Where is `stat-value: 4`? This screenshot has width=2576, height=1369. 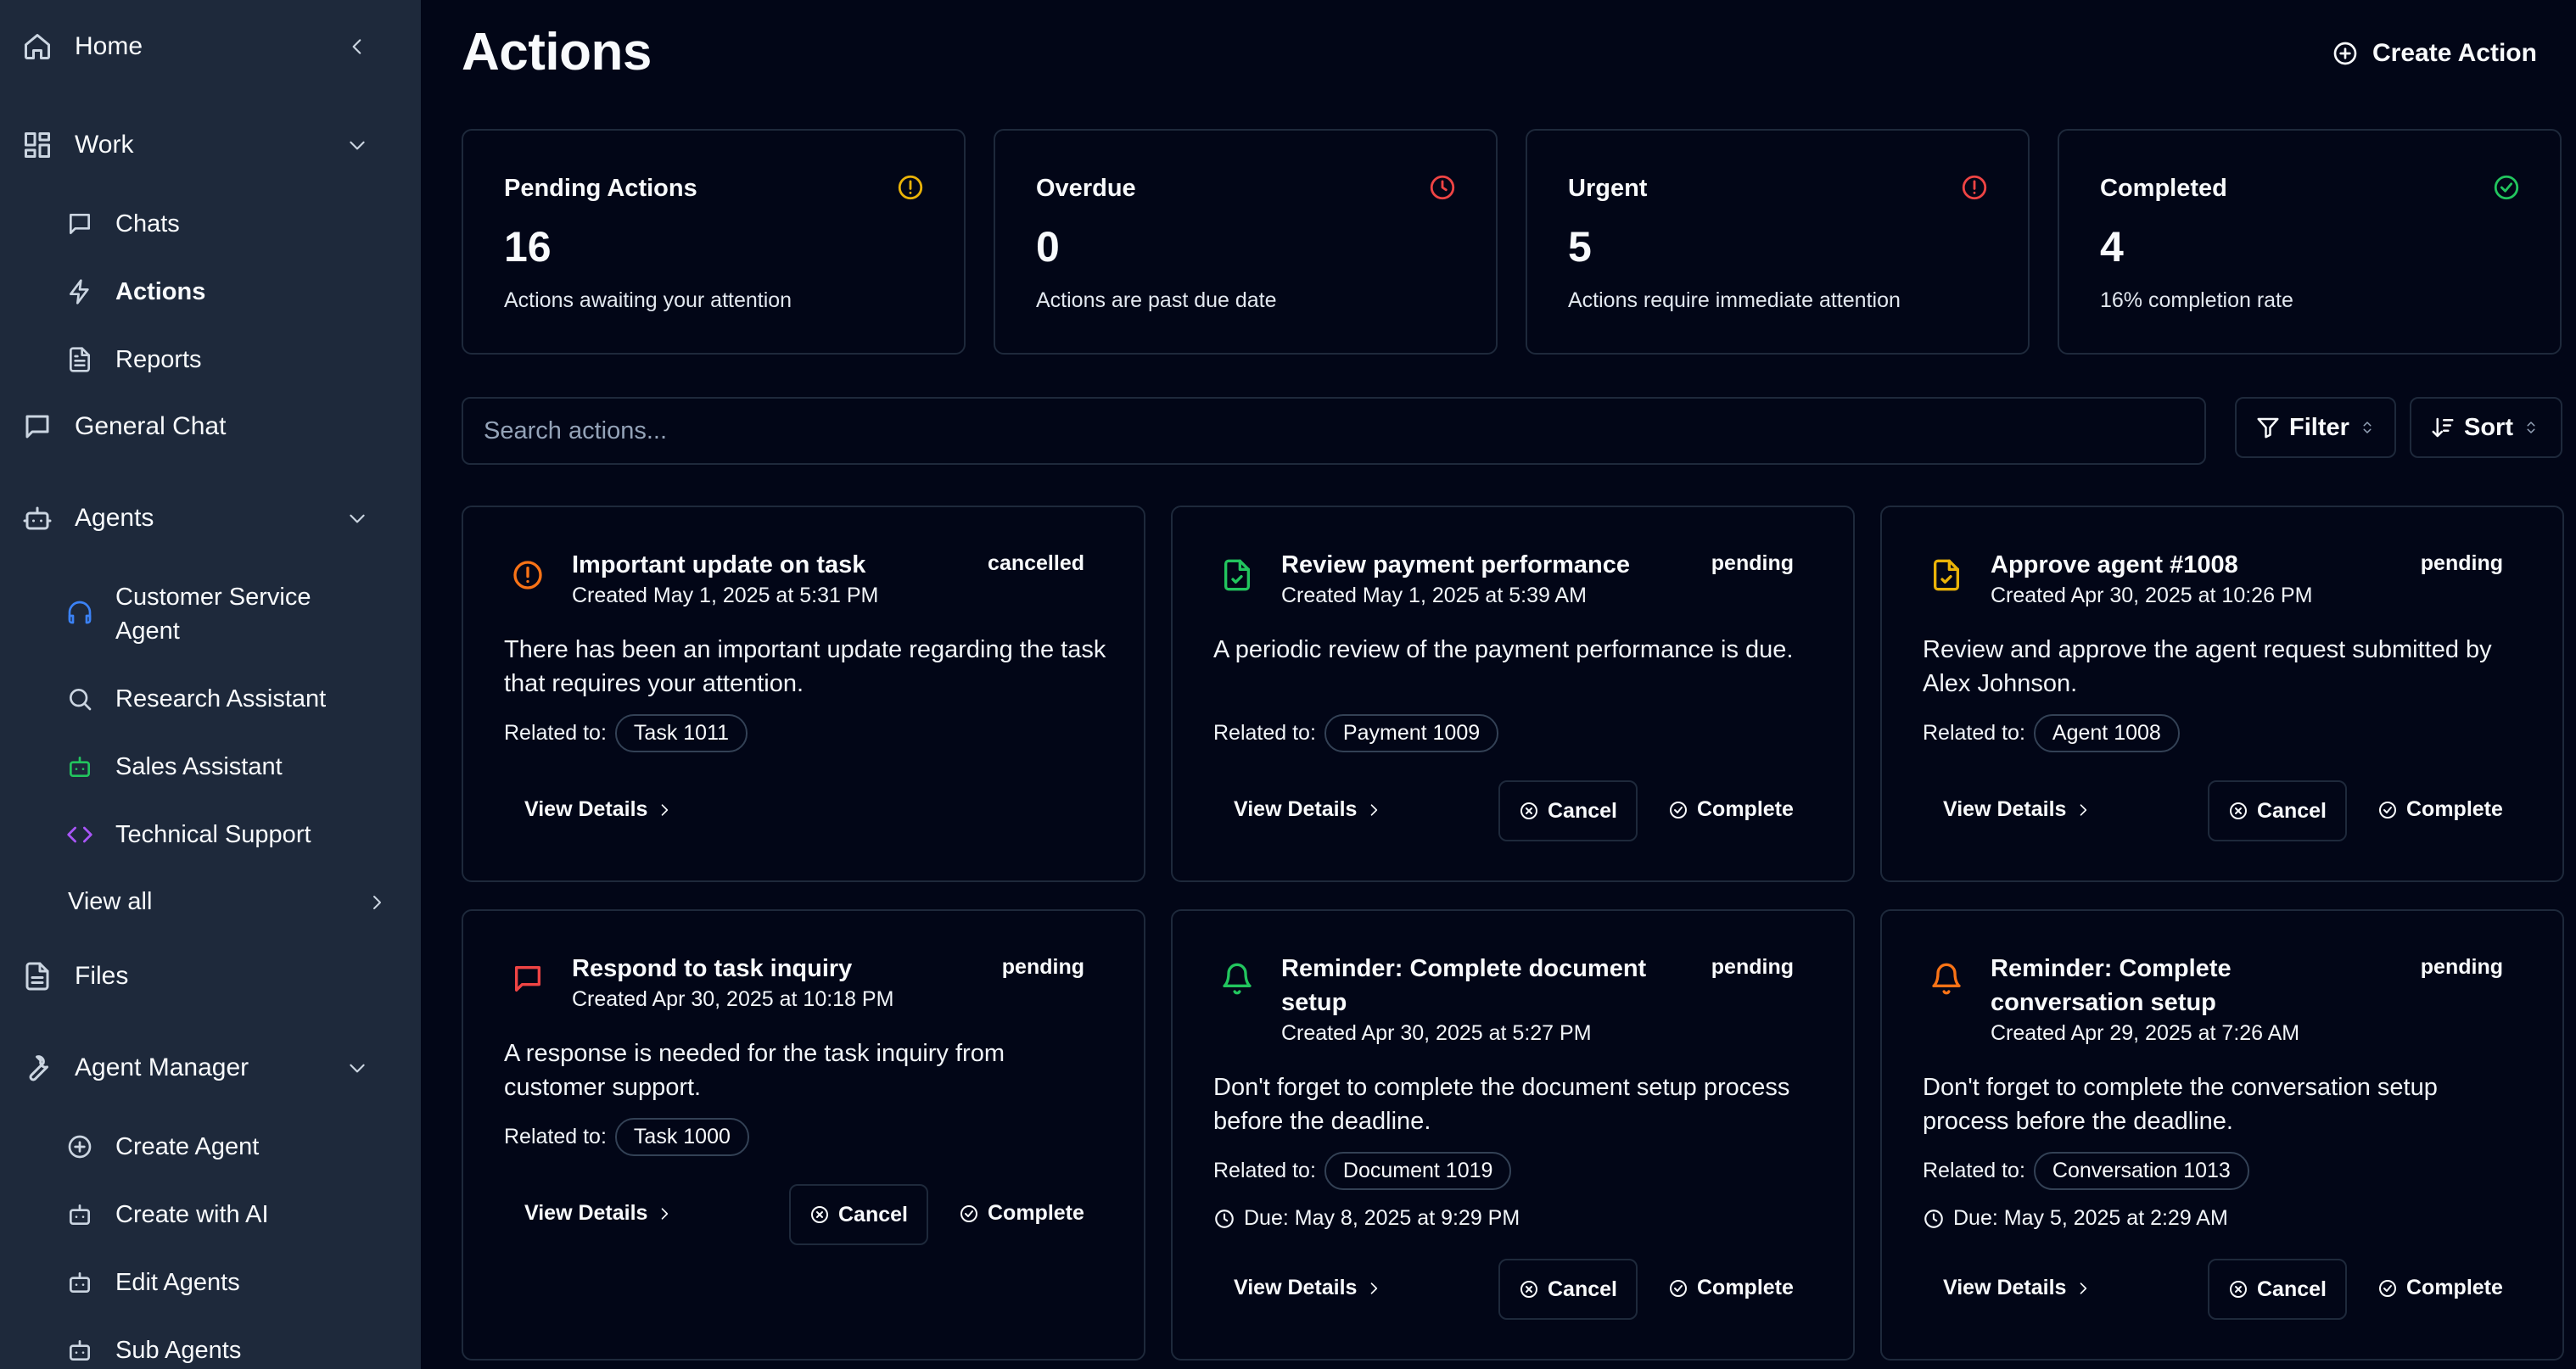
stat-value: 4 is located at coordinates (2112, 247).